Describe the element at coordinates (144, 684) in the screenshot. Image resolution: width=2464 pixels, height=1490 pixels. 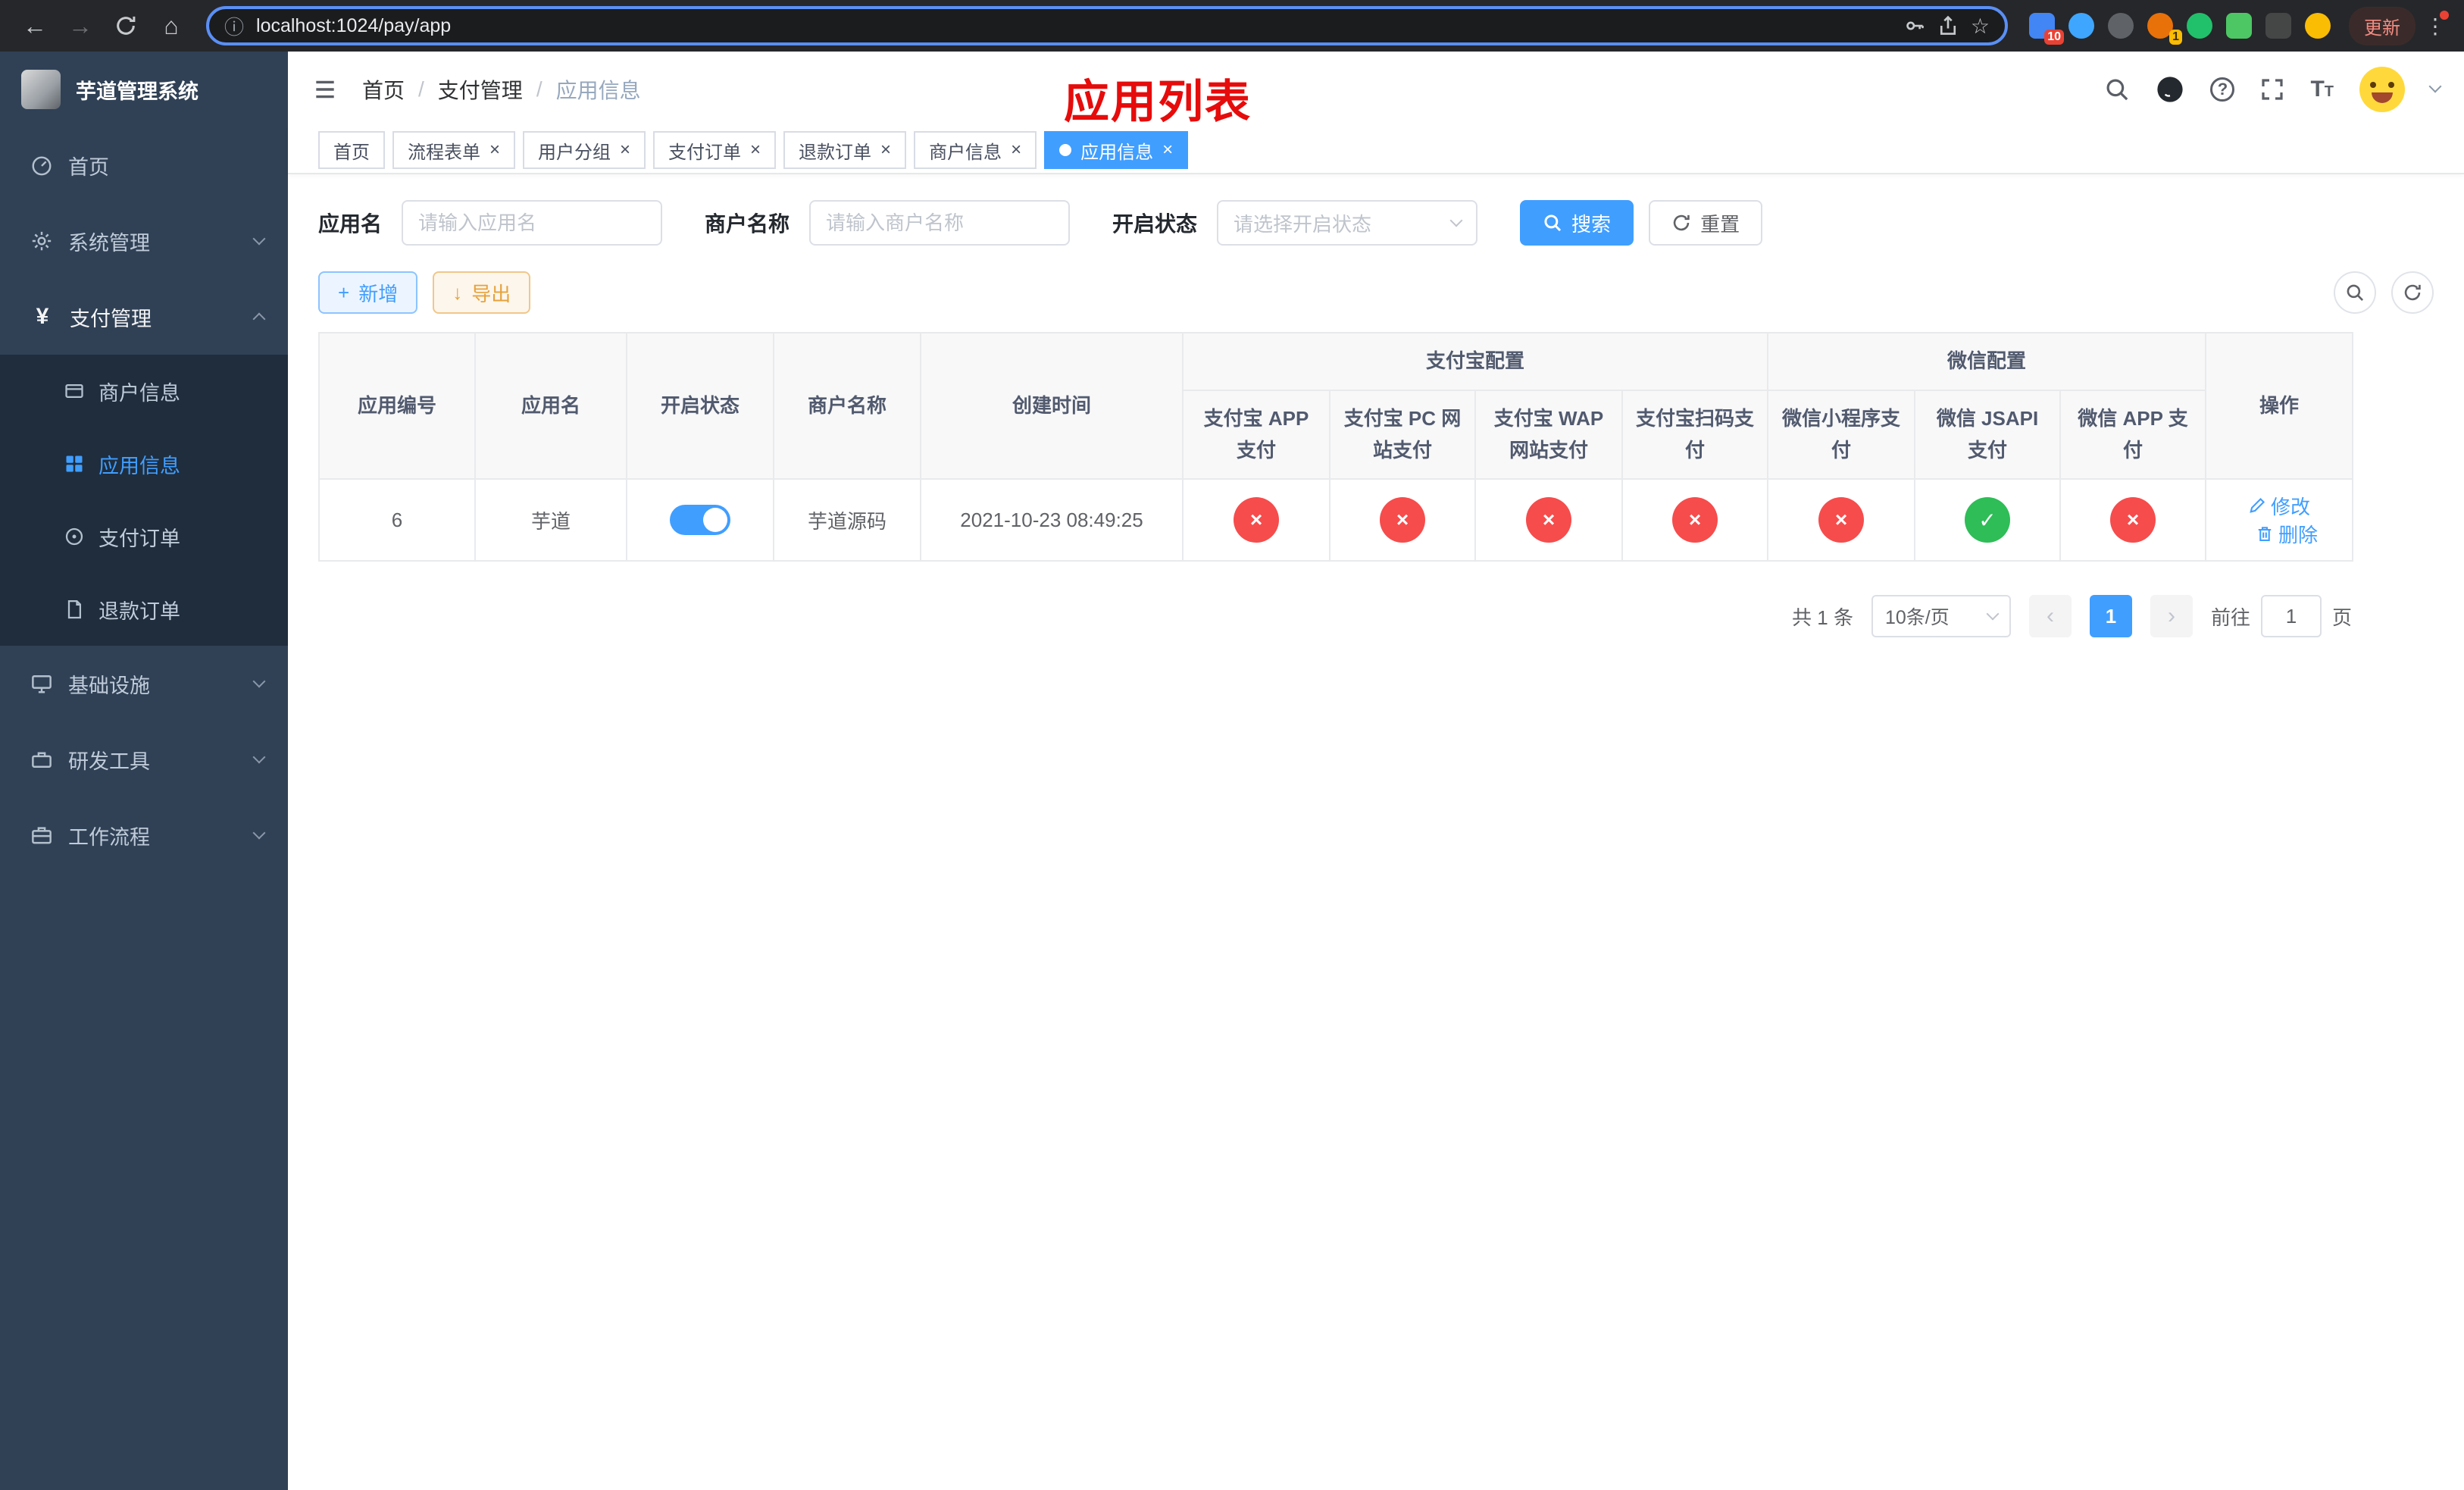
I see `sidebar-item-infra: 基础设施` at that location.